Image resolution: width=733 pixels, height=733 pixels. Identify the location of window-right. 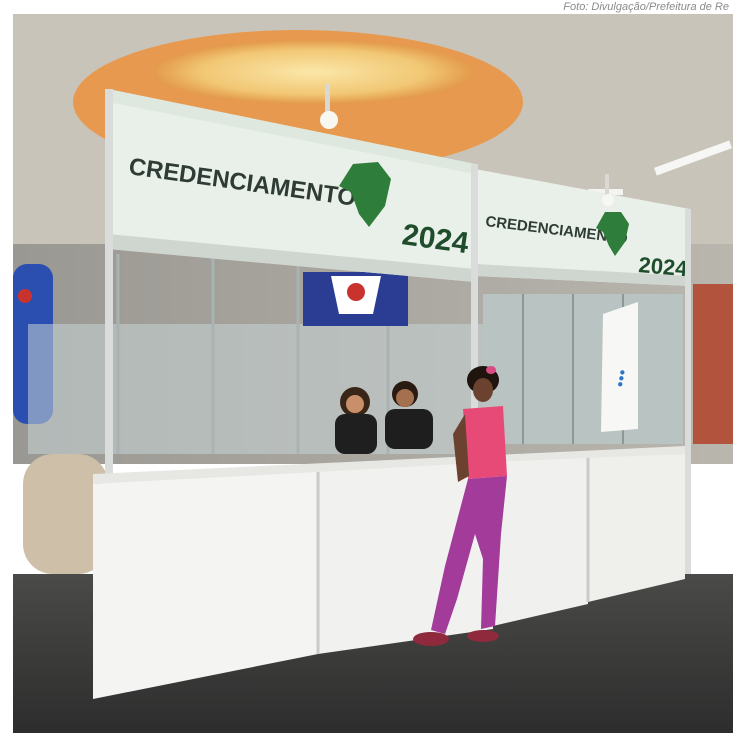
(583, 369).